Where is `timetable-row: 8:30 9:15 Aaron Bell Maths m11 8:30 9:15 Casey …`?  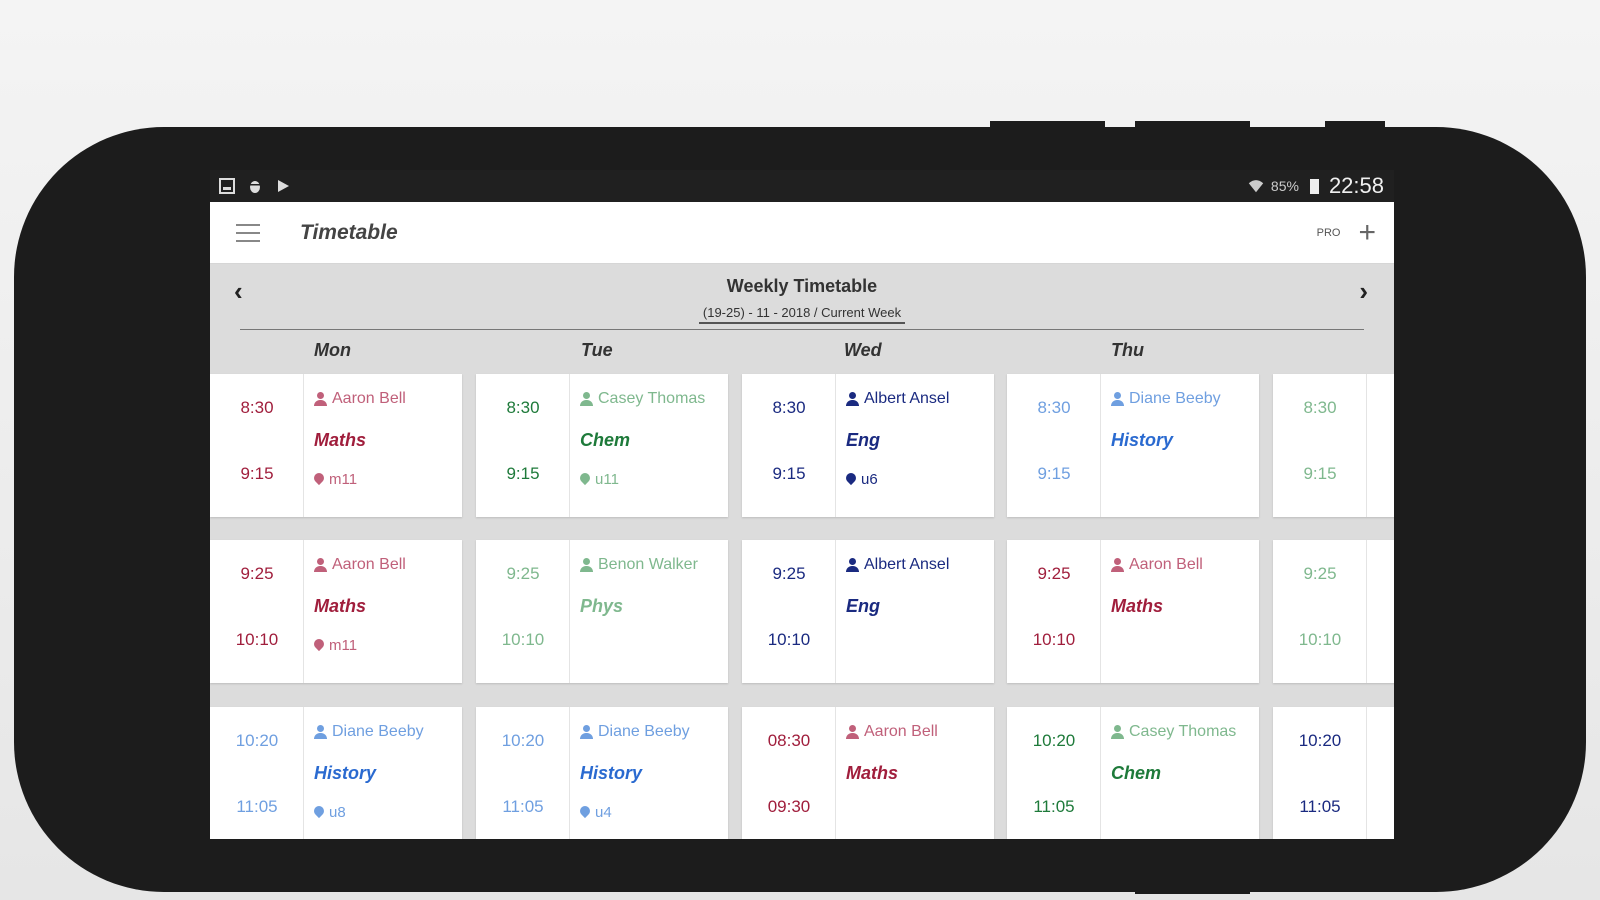
timetable-row: 8:30 9:15 Aaron Bell Maths m11 8:30 9:15 Casey … is located at coordinates (802, 445).